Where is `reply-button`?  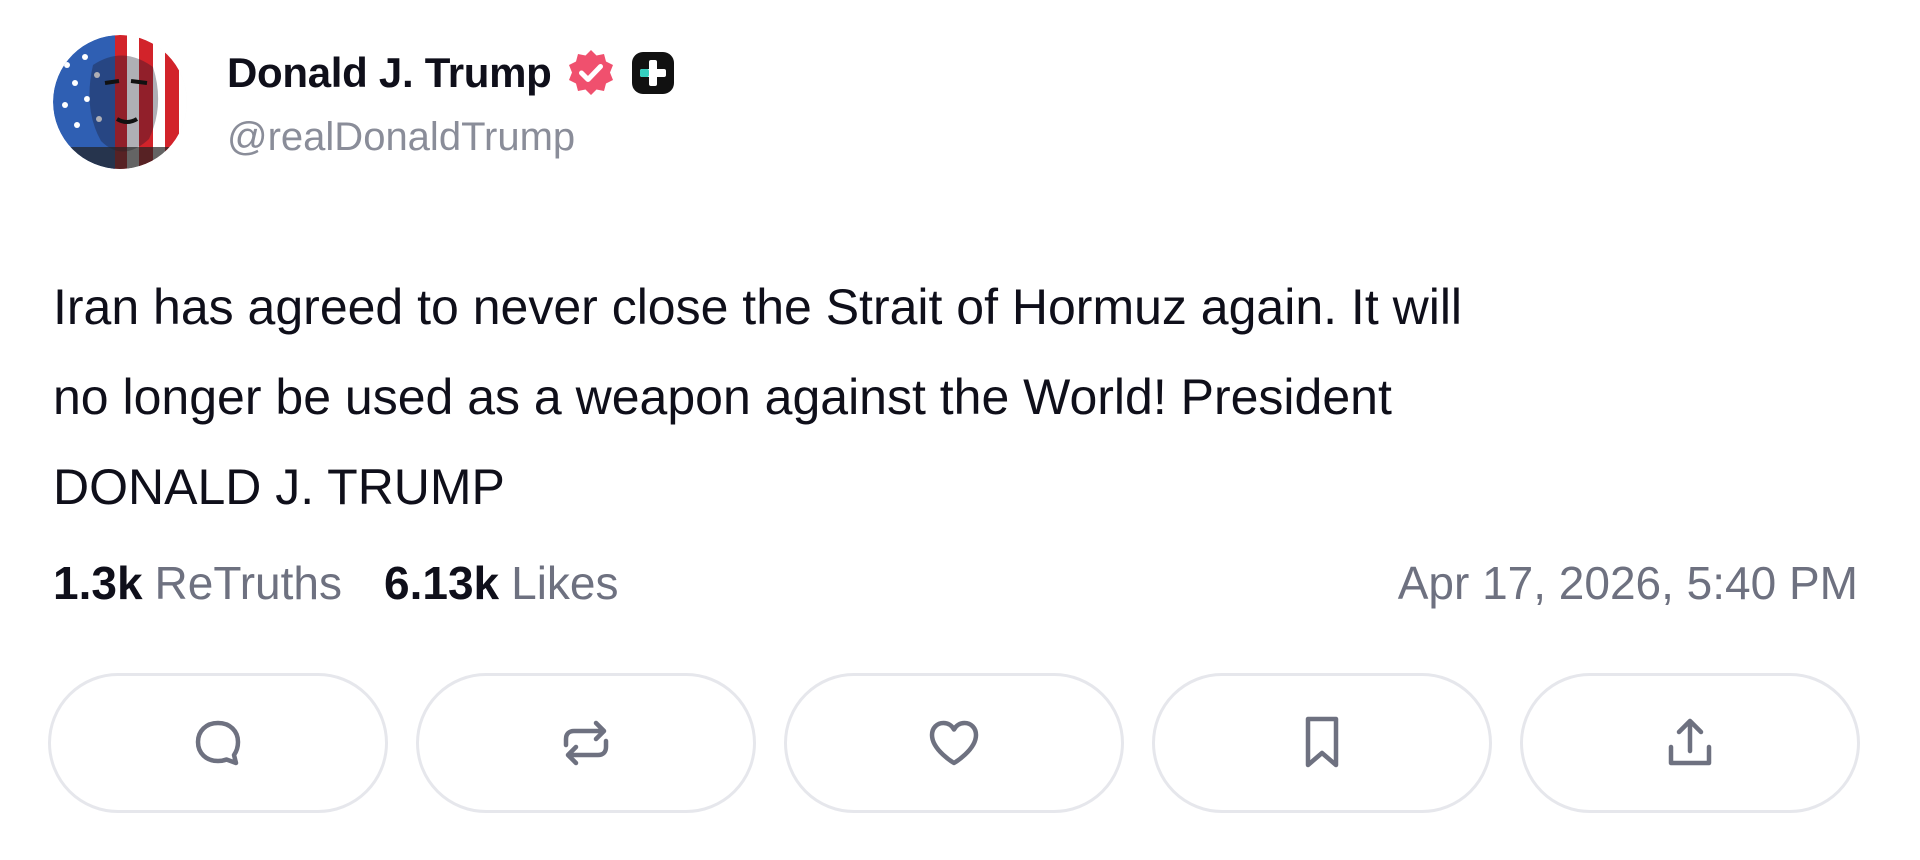 reply-button is located at coordinates (218, 743).